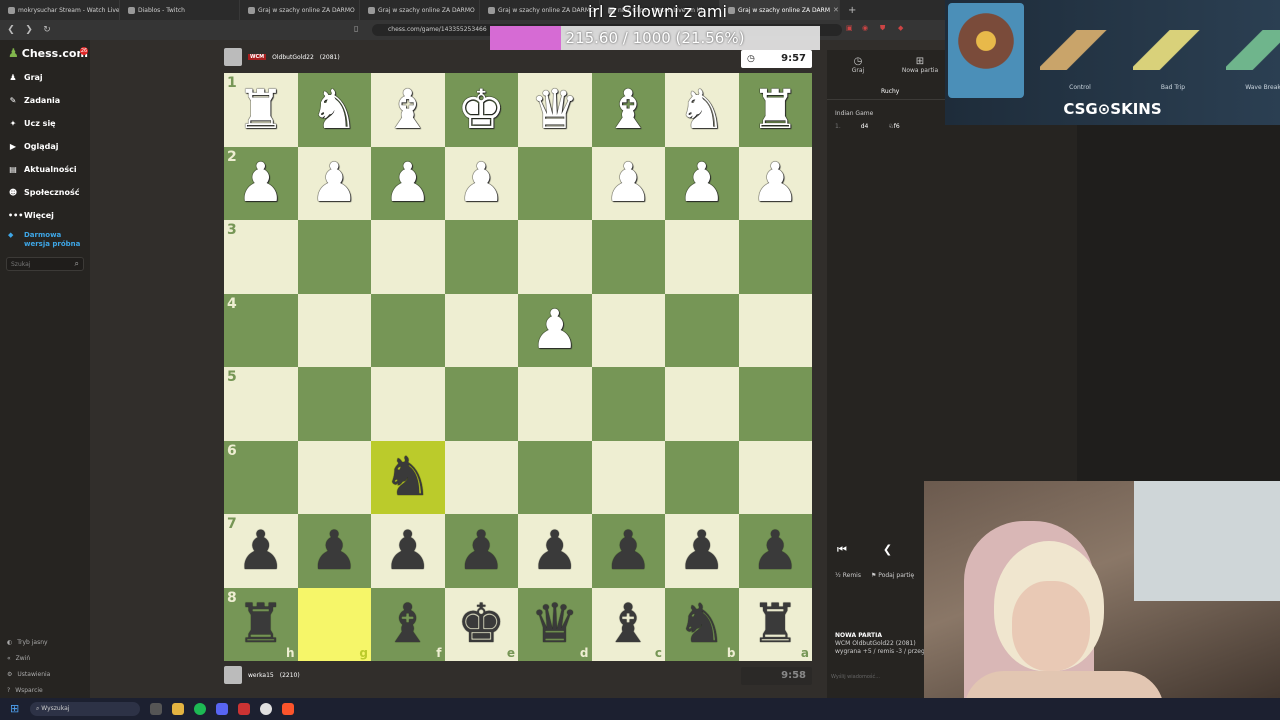 Image resolution: width=1280 pixels, height=720 pixels. Describe the element at coordinates (266, 709) in the screenshot. I see `chrome-icon` at that location.